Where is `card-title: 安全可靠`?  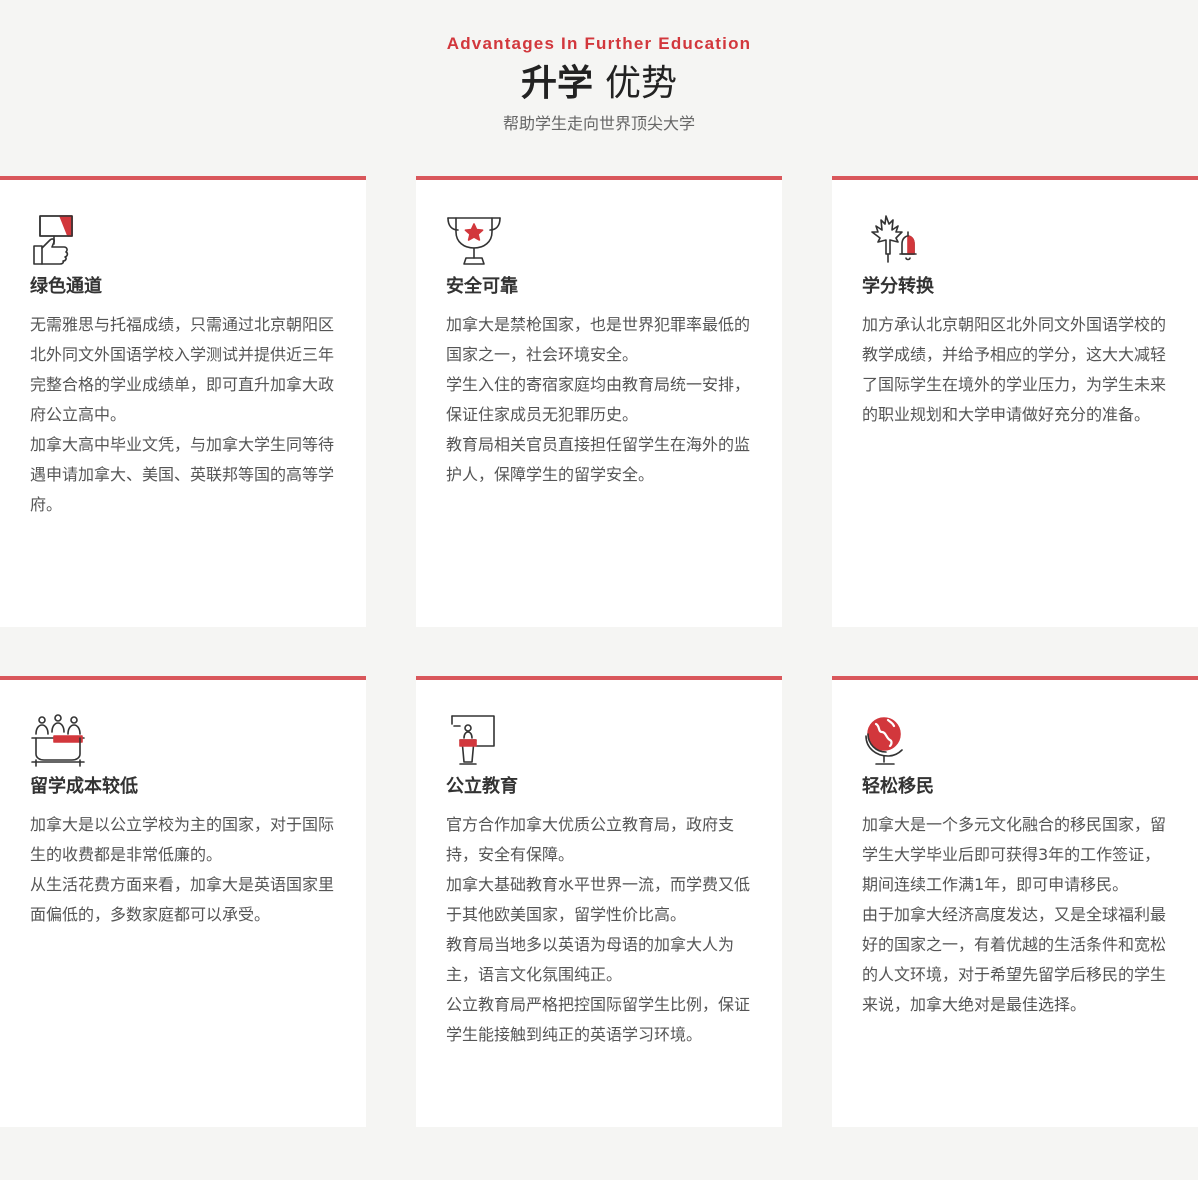
card-title: 安全可靠 is located at coordinates (482, 286).